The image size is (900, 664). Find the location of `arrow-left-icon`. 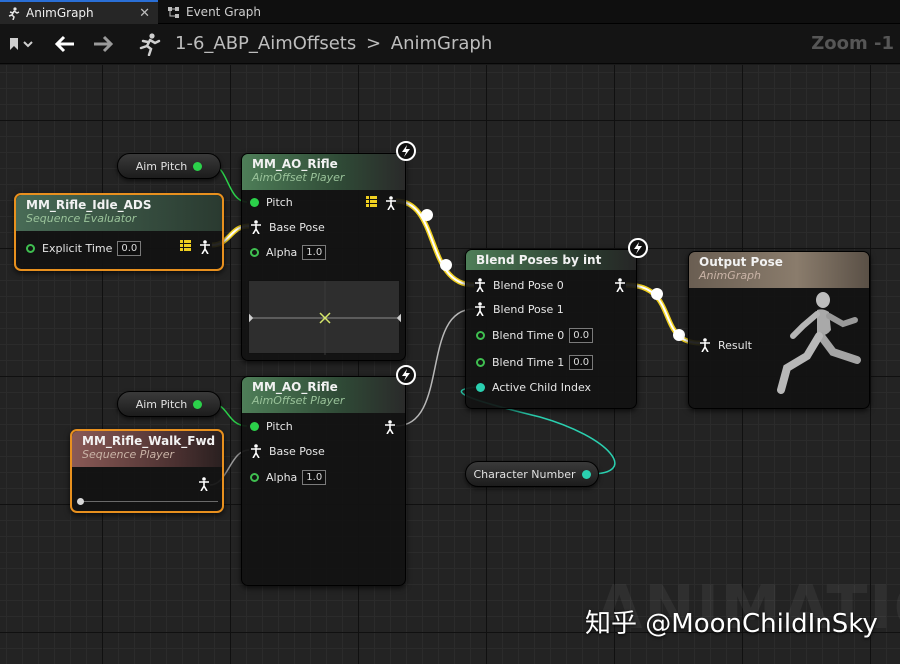

arrow-left-icon is located at coordinates (64, 44).